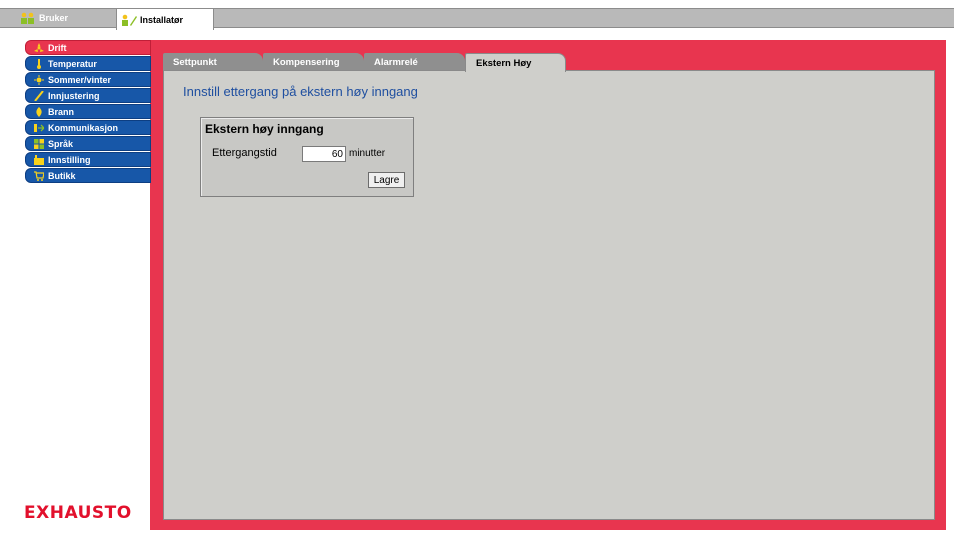 This screenshot has height=535, width=954. Describe the element at coordinates (72, 63) in the screenshot. I see `sidebar-item-label: Temperatur` at that location.